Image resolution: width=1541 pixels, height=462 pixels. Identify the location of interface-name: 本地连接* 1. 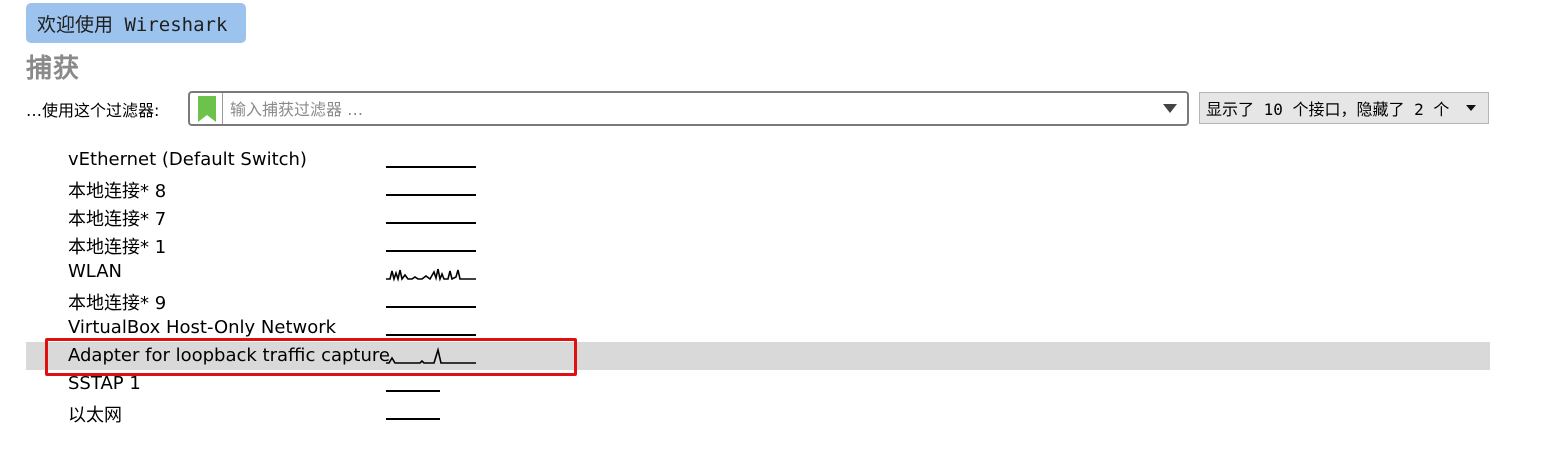
(117, 247).